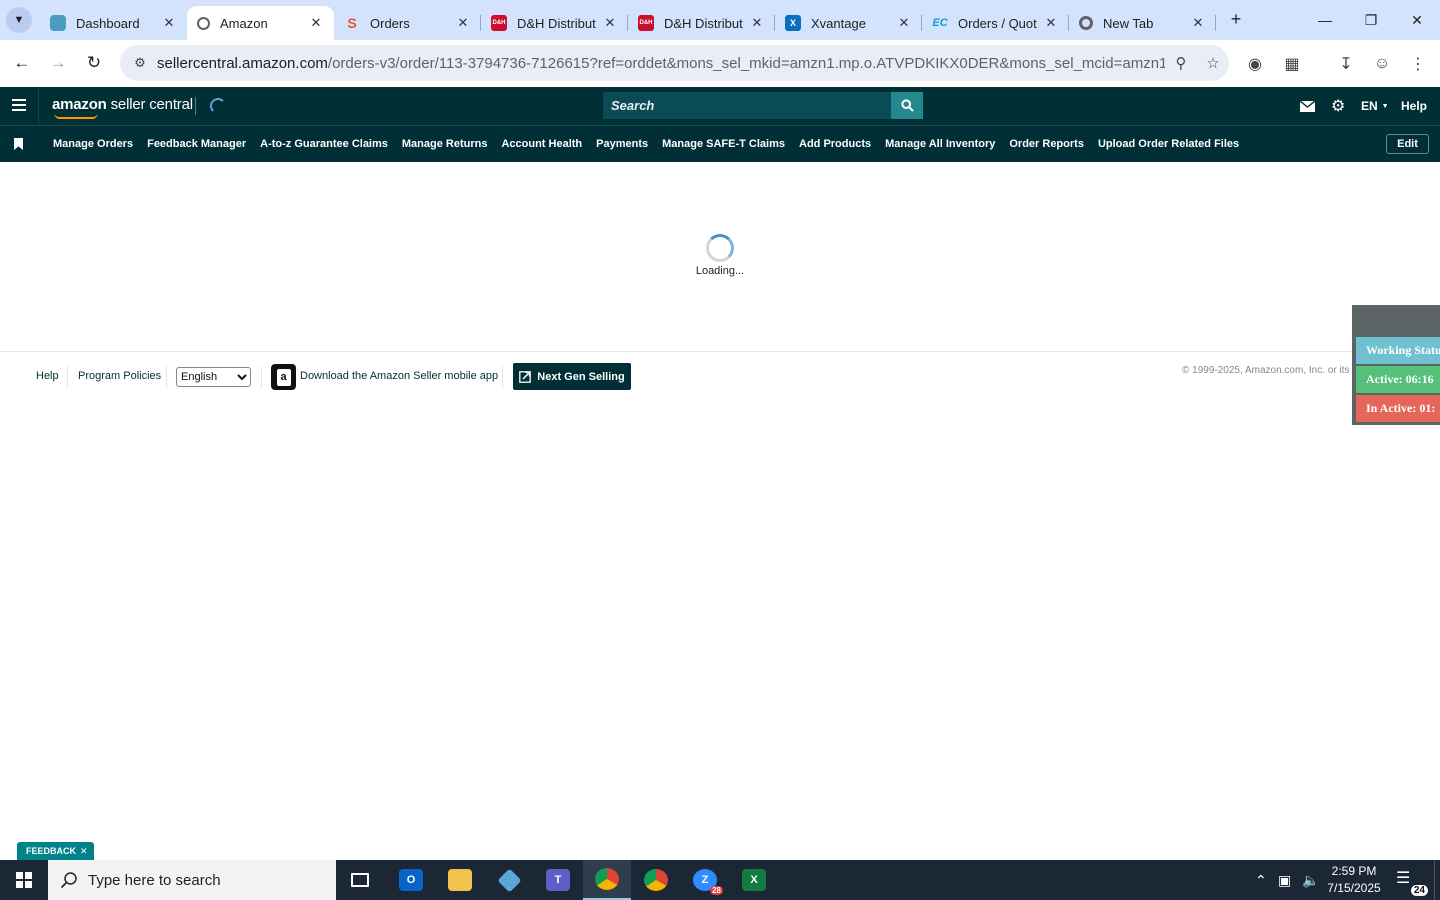 Image resolution: width=1440 pixels, height=900 pixels. What do you see at coordinates (192, 880) in the screenshot?
I see `taskbar-search: Type here to search` at bounding box center [192, 880].